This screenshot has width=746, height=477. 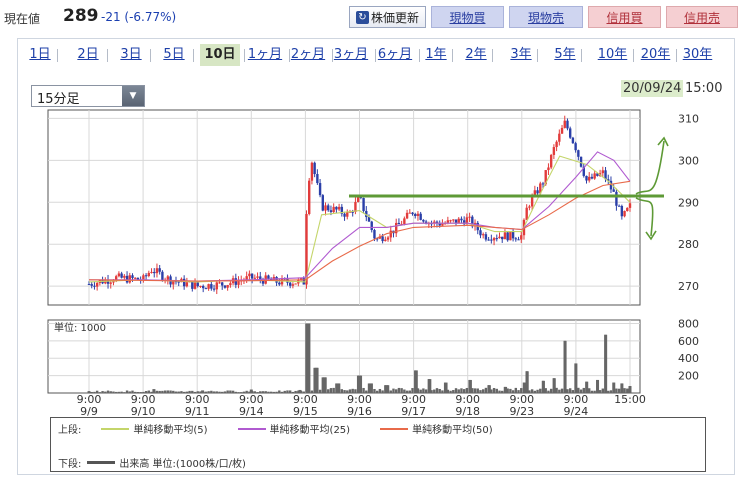 What do you see at coordinates (70, 464) in the screenshot?
I see `legend-lower-label: 下段:` at bounding box center [70, 464].